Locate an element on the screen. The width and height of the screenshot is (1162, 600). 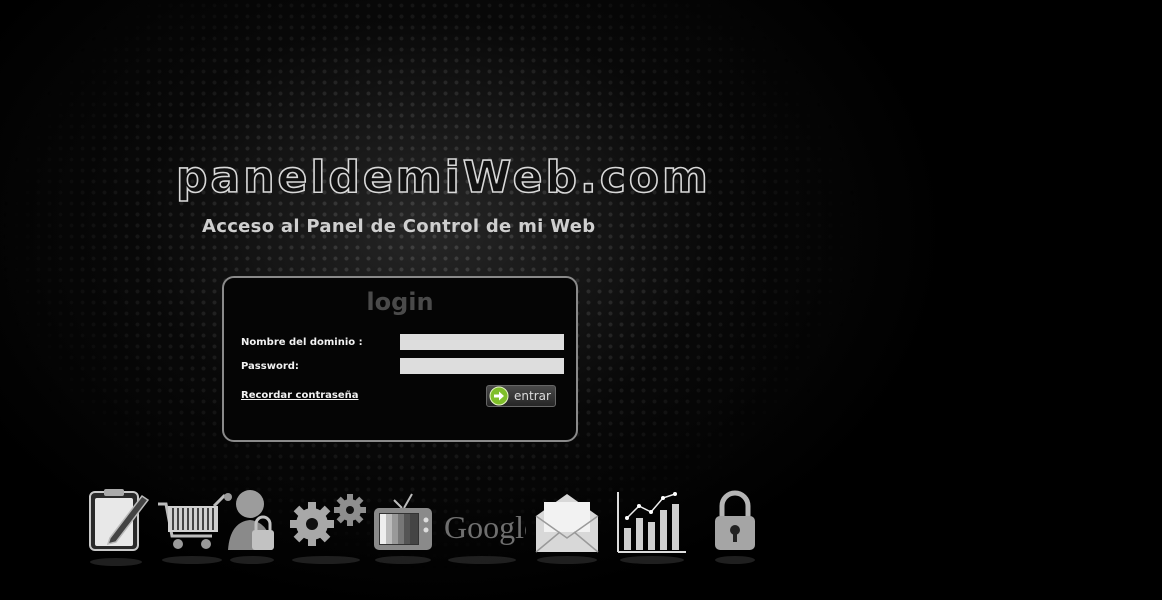
user-lock-icon is located at coordinates (254, 528).